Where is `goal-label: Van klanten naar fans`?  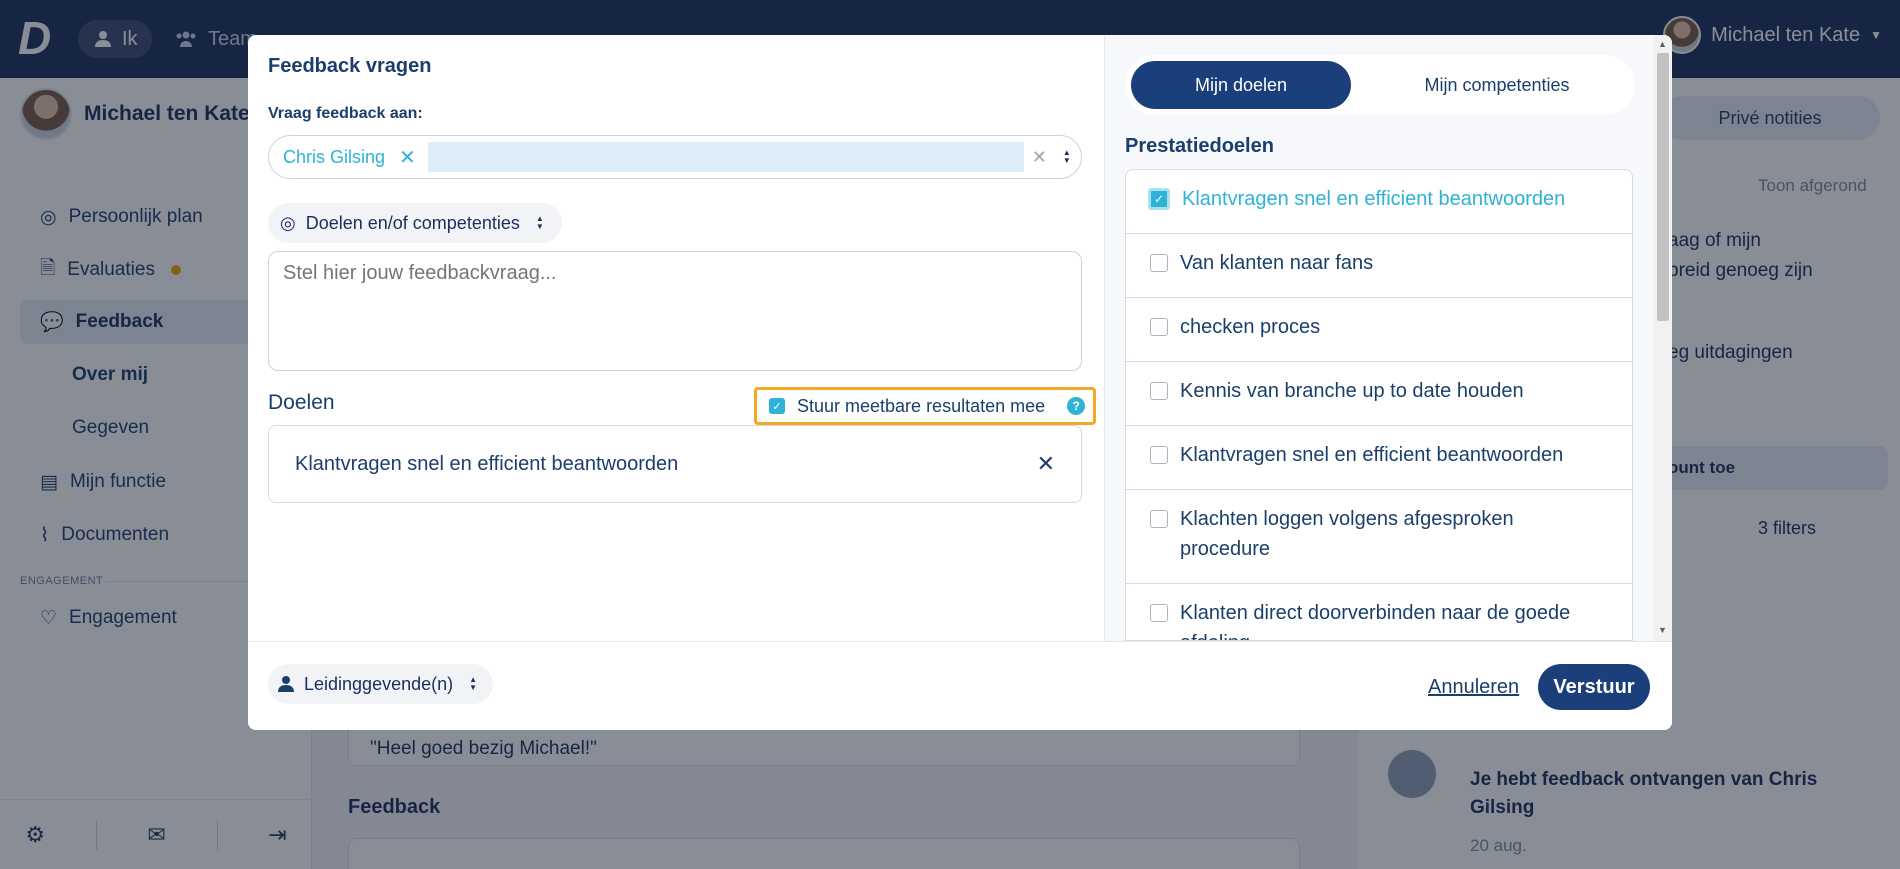
goal-label: Van klanten naar fans is located at coordinates (1277, 263).